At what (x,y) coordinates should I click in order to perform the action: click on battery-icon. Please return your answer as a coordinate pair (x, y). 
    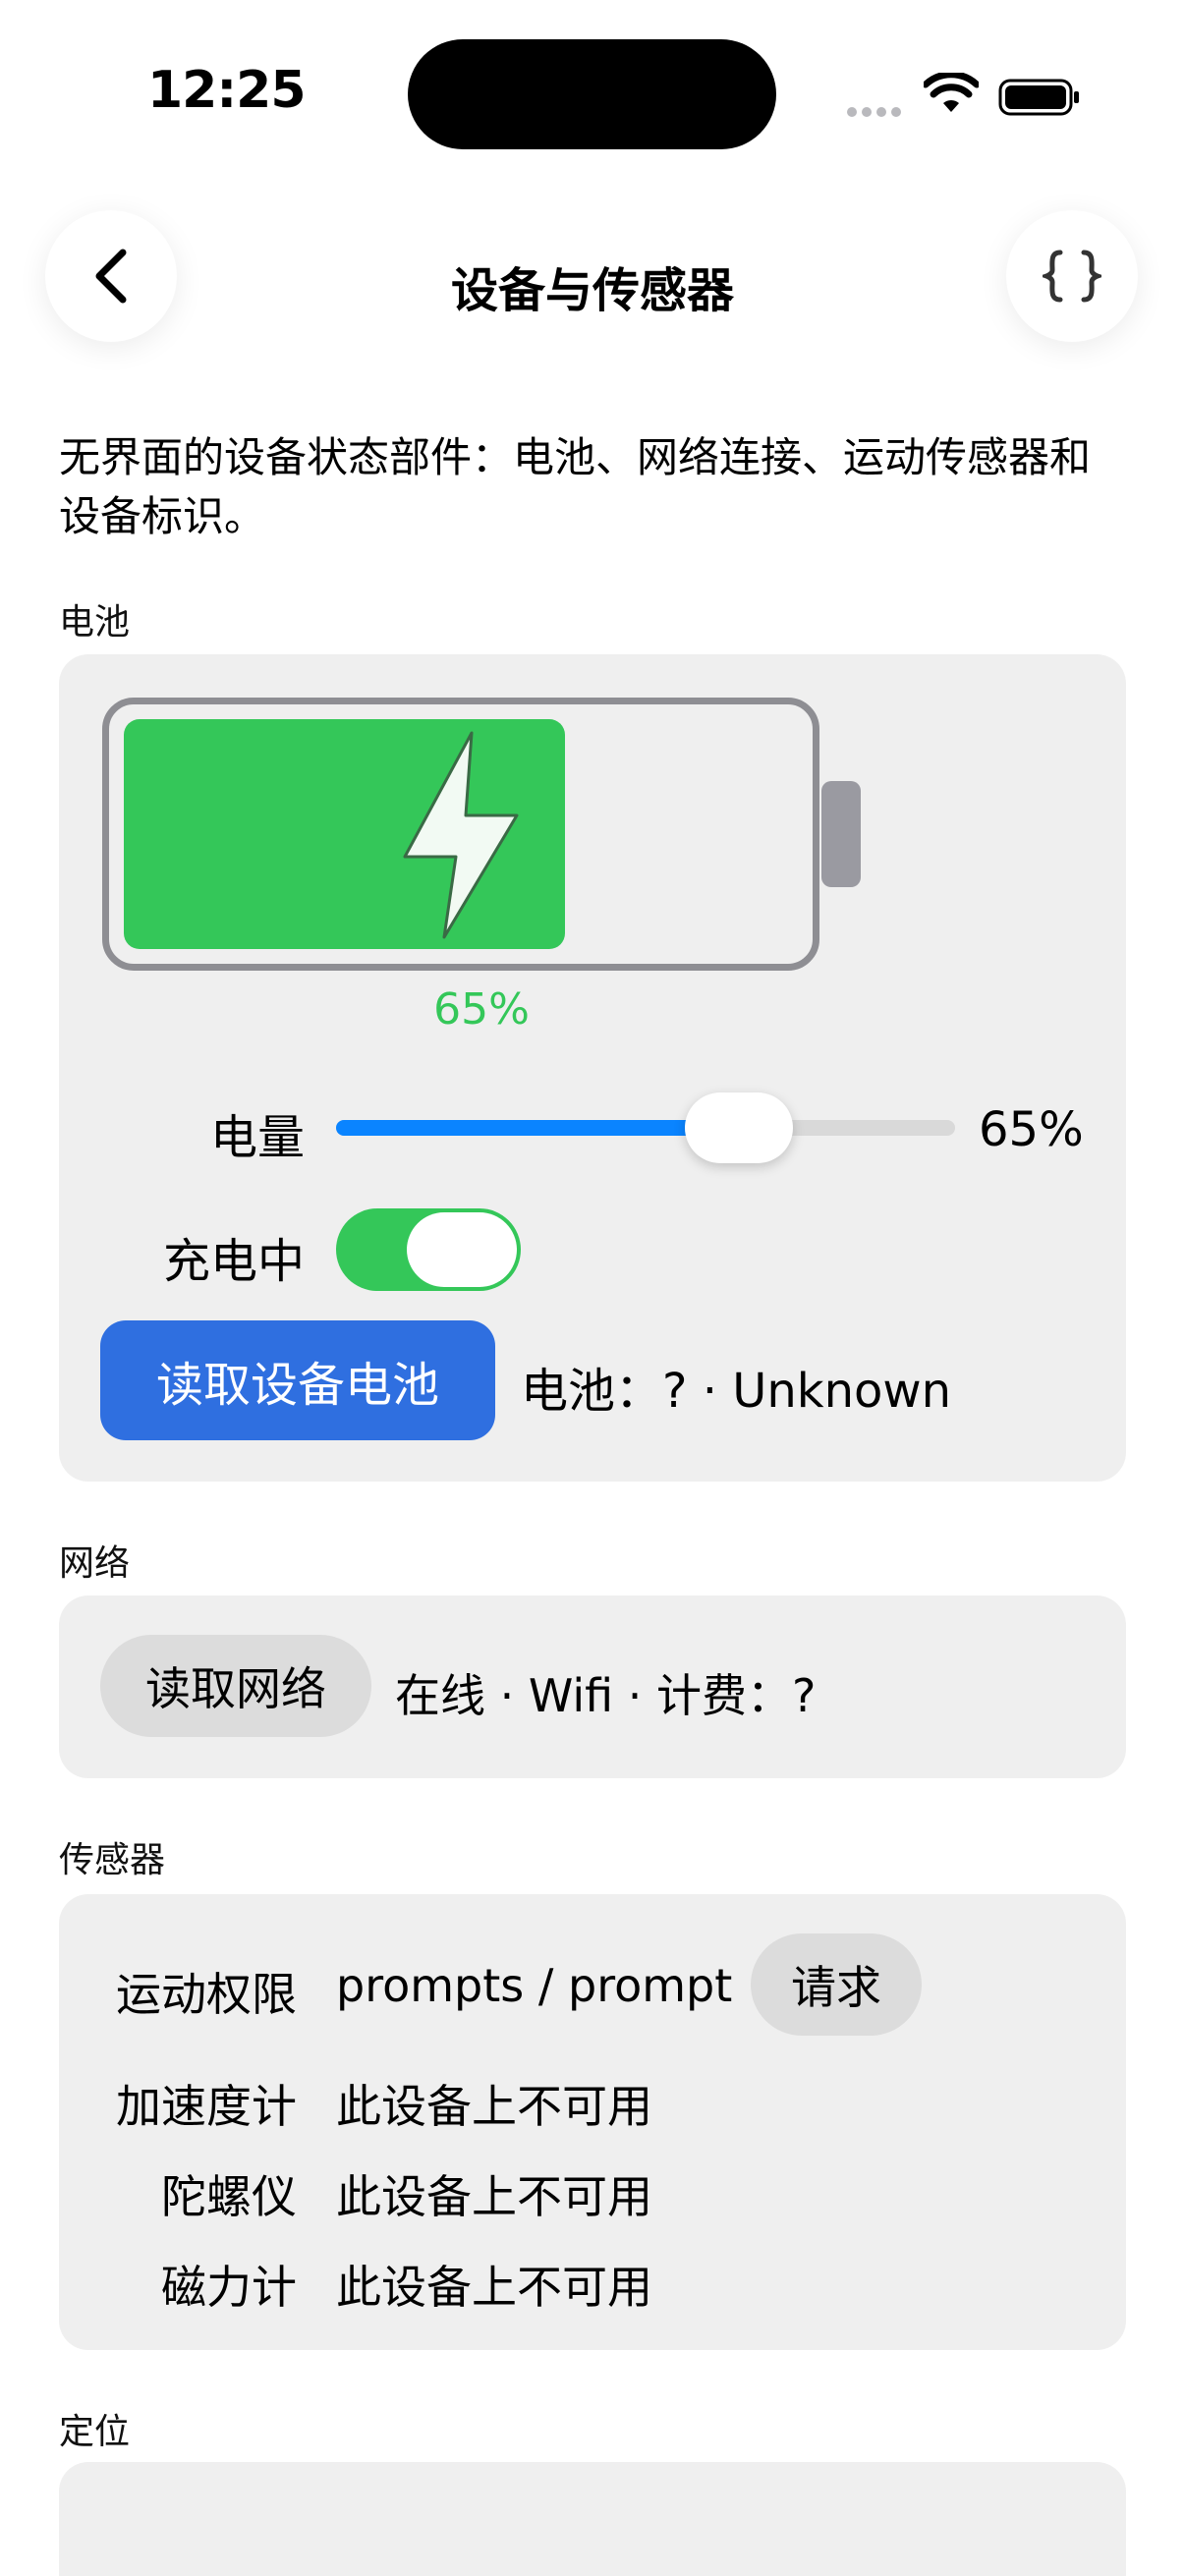
    Looking at the image, I should click on (1038, 97).